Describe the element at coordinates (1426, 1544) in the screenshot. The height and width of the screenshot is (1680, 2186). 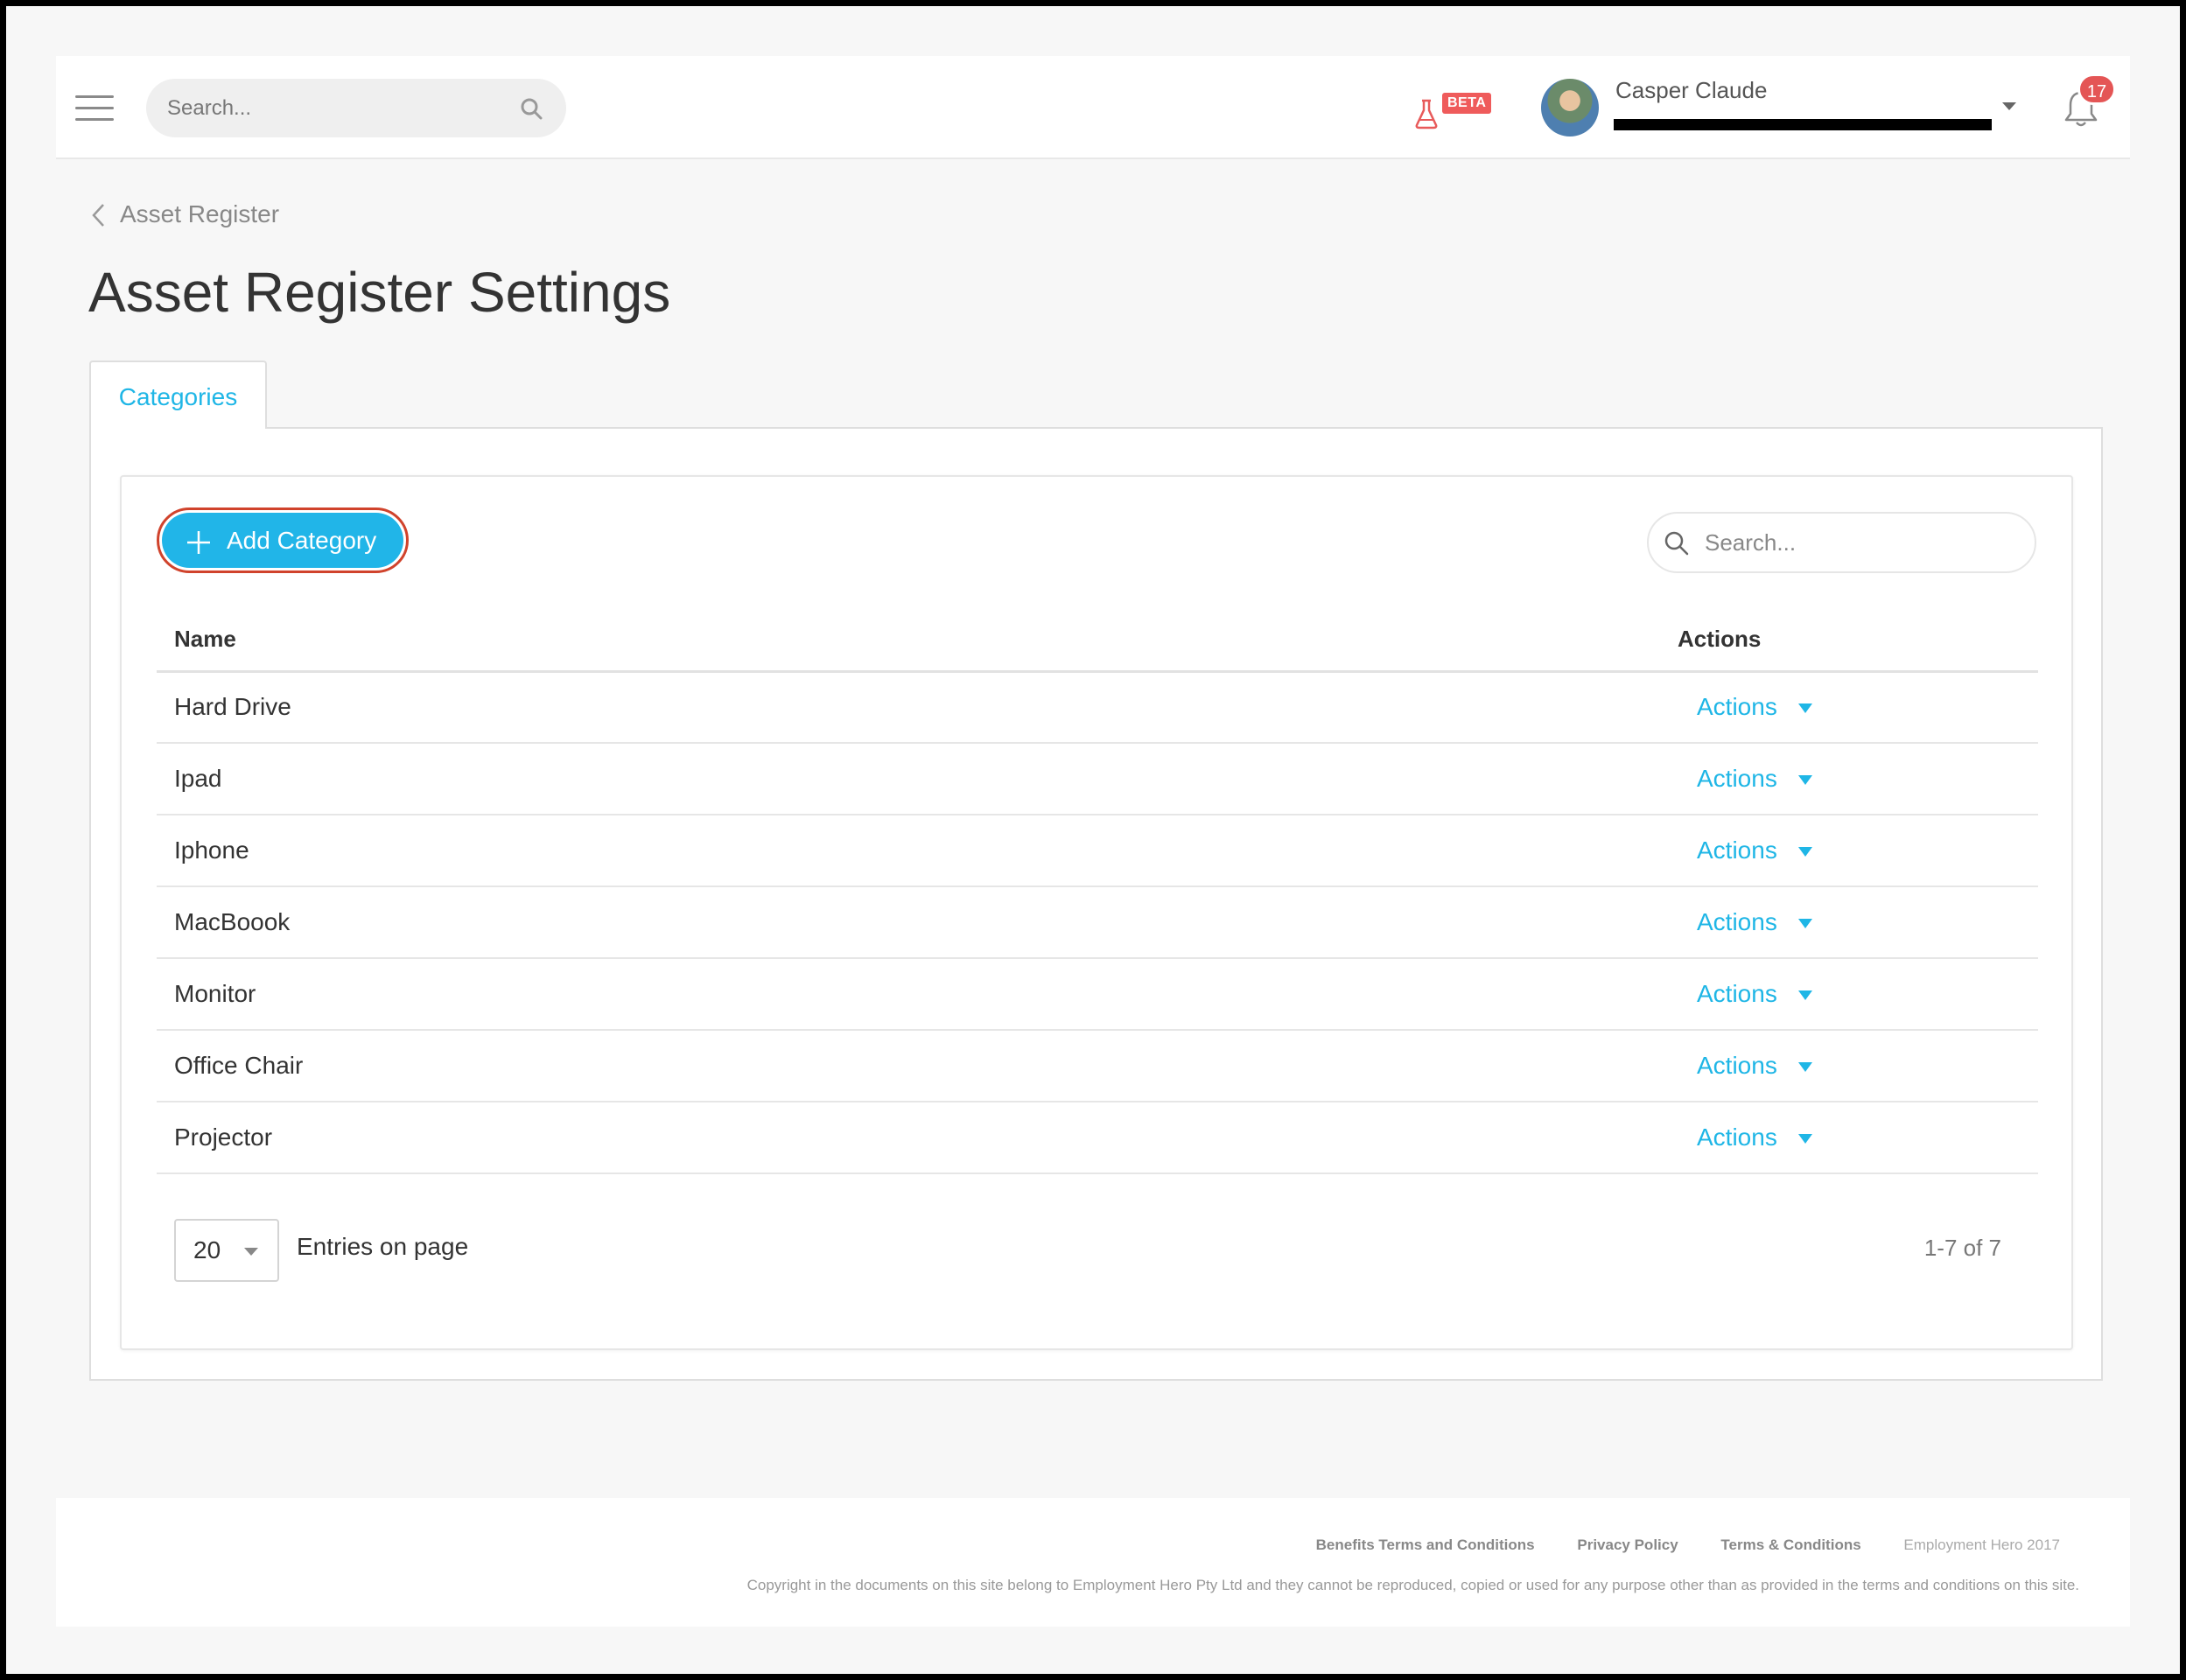
I see `footer-link-benefits-terms: Benefits Terms and Conditions` at that location.